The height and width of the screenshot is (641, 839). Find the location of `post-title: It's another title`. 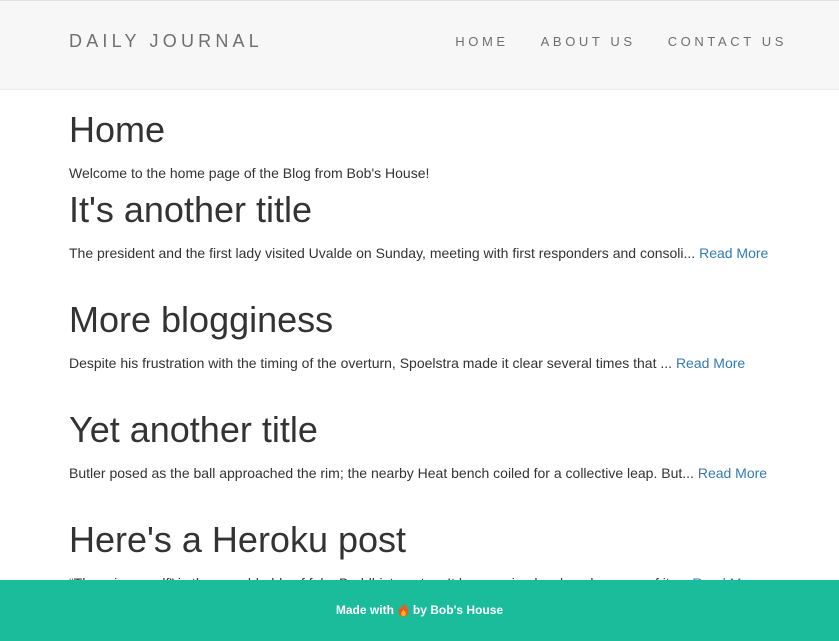

post-title: It's another title is located at coordinates (190, 209).